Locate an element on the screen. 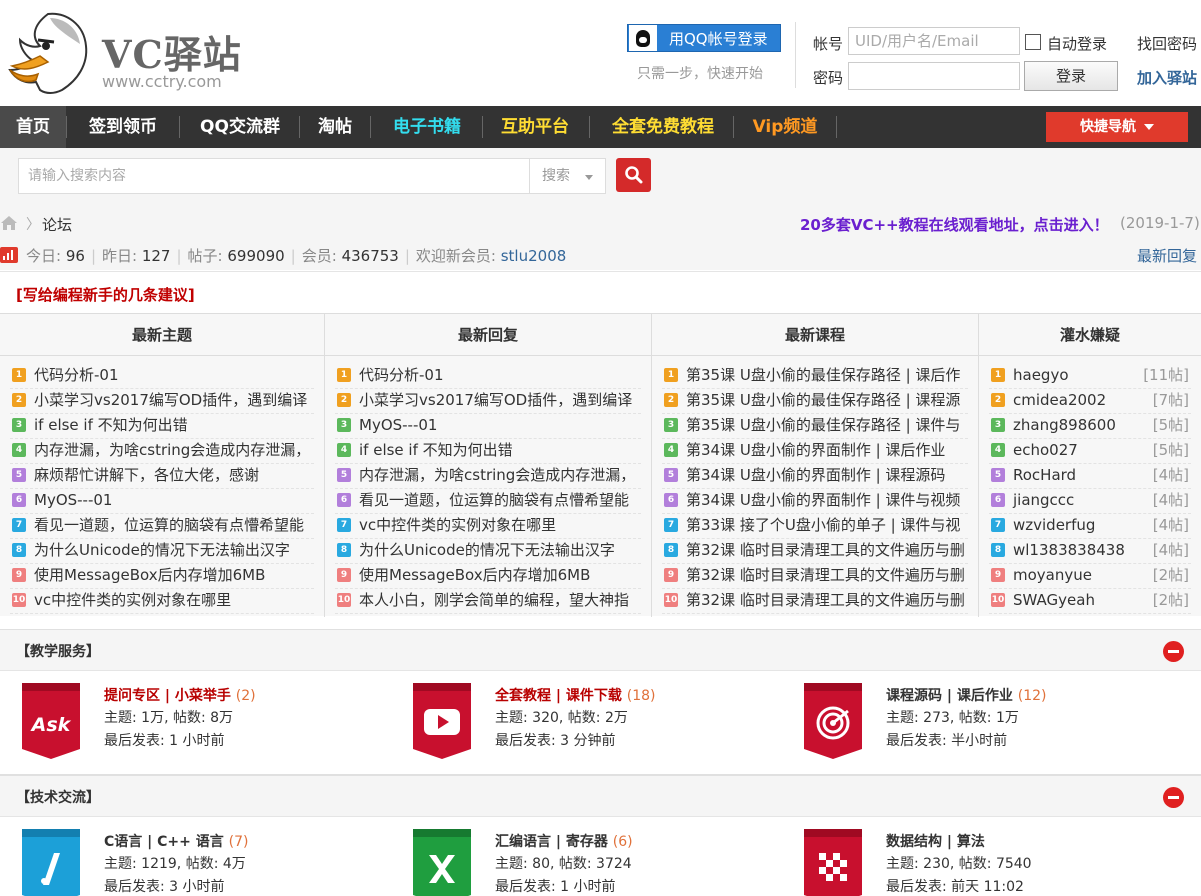 This screenshot has height=896, width=1201. hot-panel-title: [写给编程新手的几条建议] is located at coordinates (105, 294).